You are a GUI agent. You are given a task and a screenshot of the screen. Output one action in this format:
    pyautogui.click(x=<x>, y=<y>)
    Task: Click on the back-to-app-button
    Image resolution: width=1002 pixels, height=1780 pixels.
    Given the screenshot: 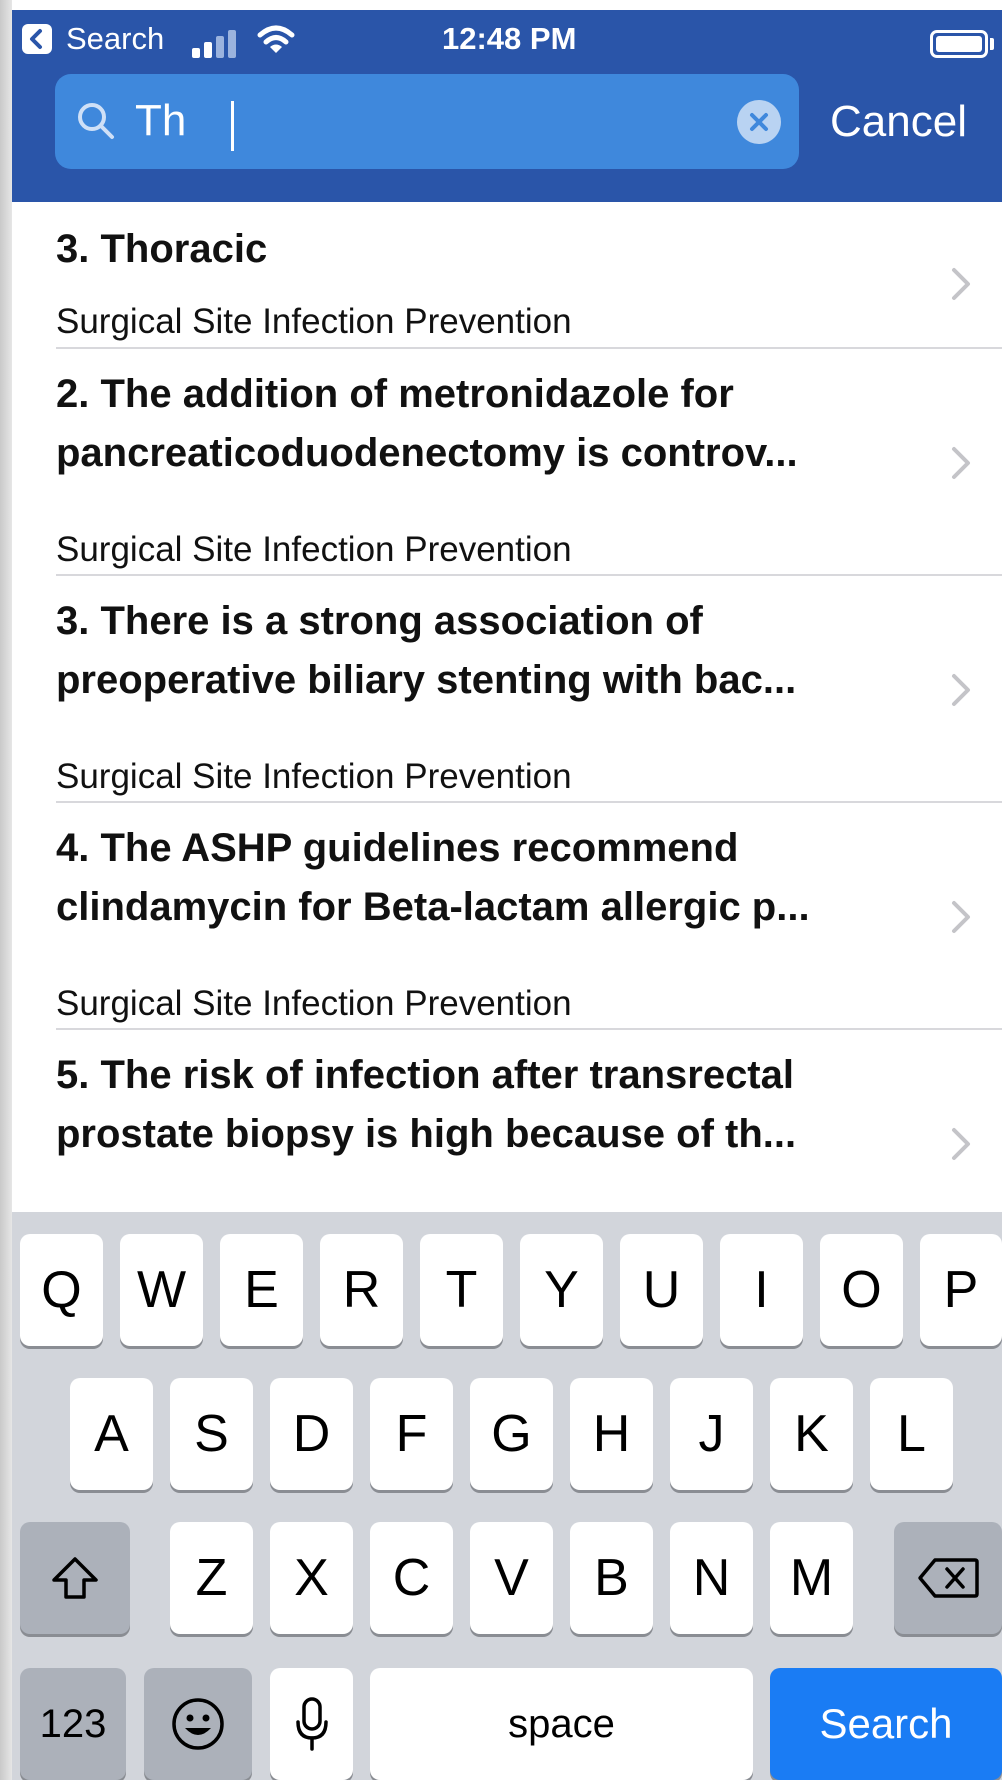 What is the action you would take?
    pyautogui.click(x=37, y=39)
    